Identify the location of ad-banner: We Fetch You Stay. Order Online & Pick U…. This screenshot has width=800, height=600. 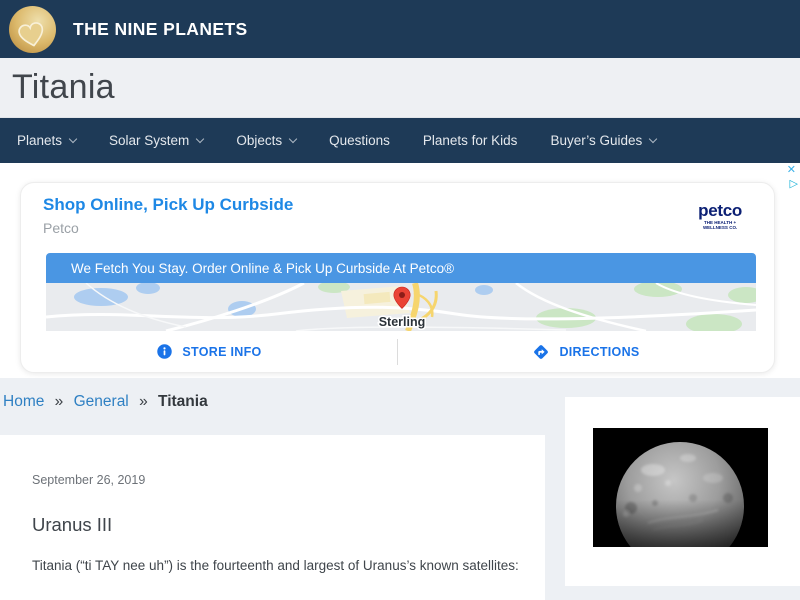
(401, 268).